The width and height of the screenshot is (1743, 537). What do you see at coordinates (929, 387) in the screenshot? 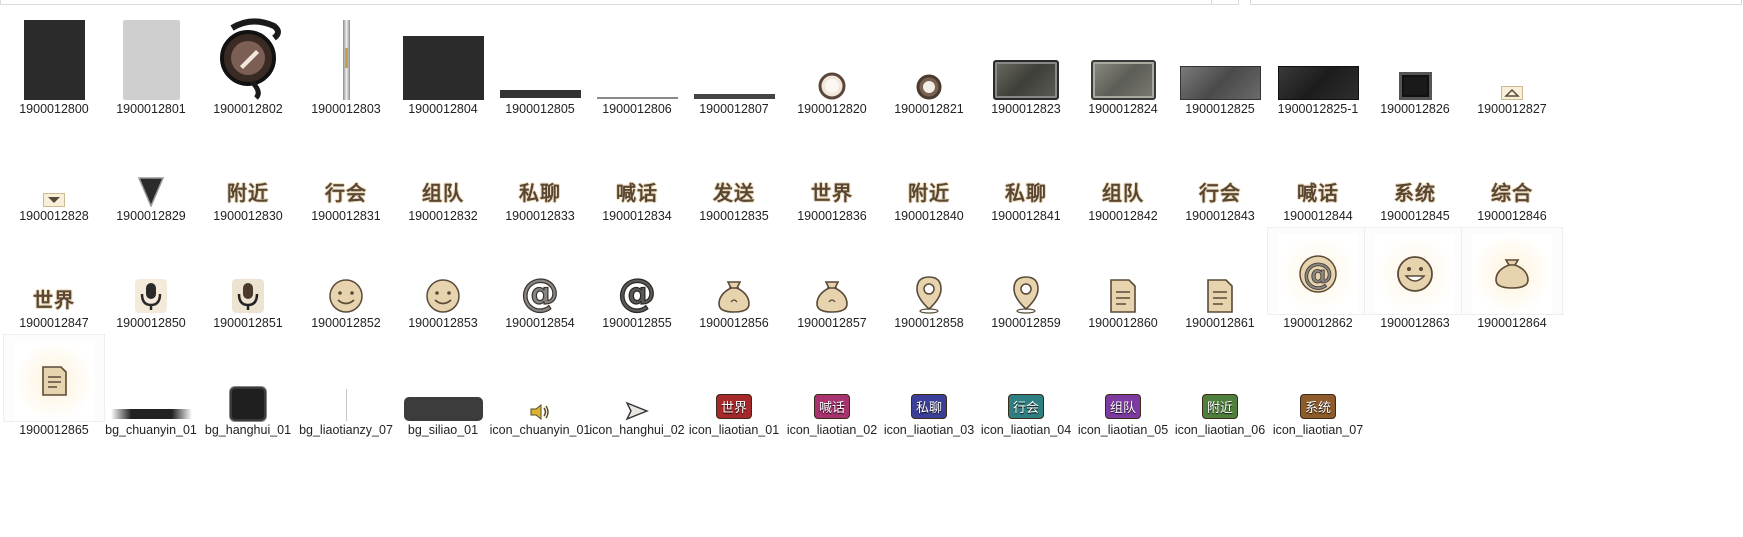
I see `file-item: 私聊 icon_liaotian_03` at bounding box center [929, 387].